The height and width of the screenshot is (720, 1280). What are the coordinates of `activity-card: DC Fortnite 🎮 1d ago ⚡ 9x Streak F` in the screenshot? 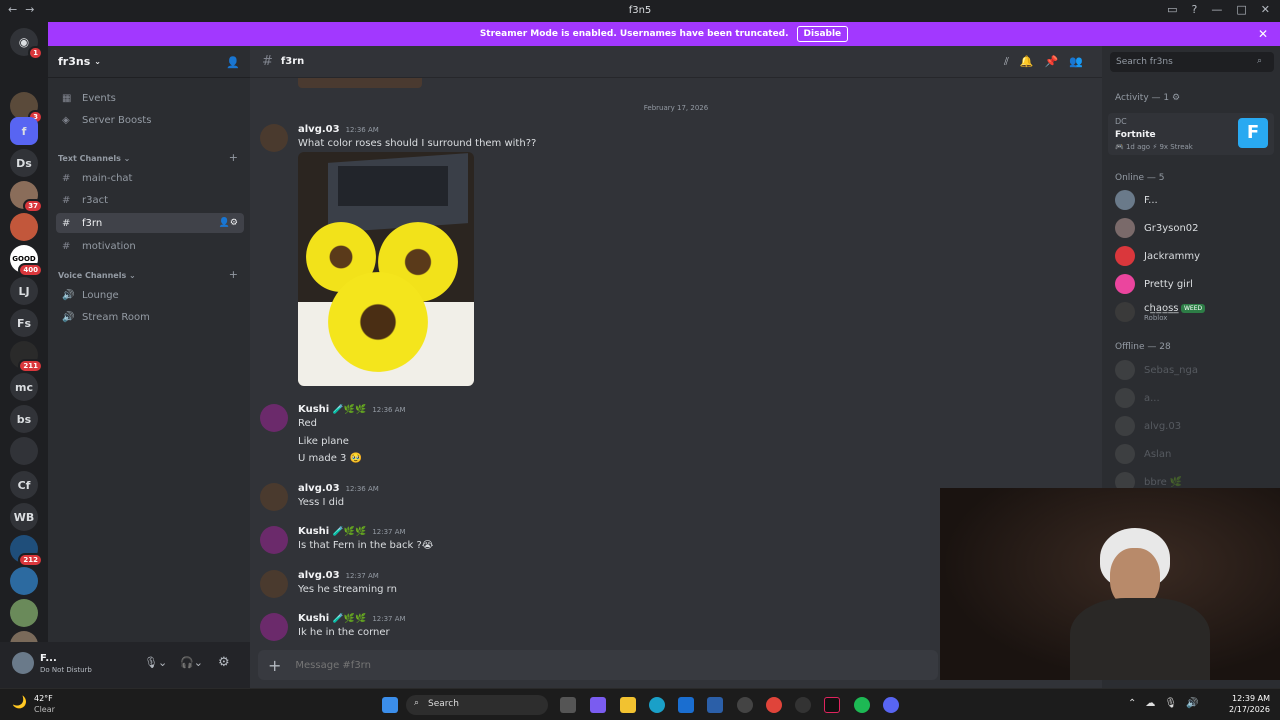 It's located at (1191, 134).